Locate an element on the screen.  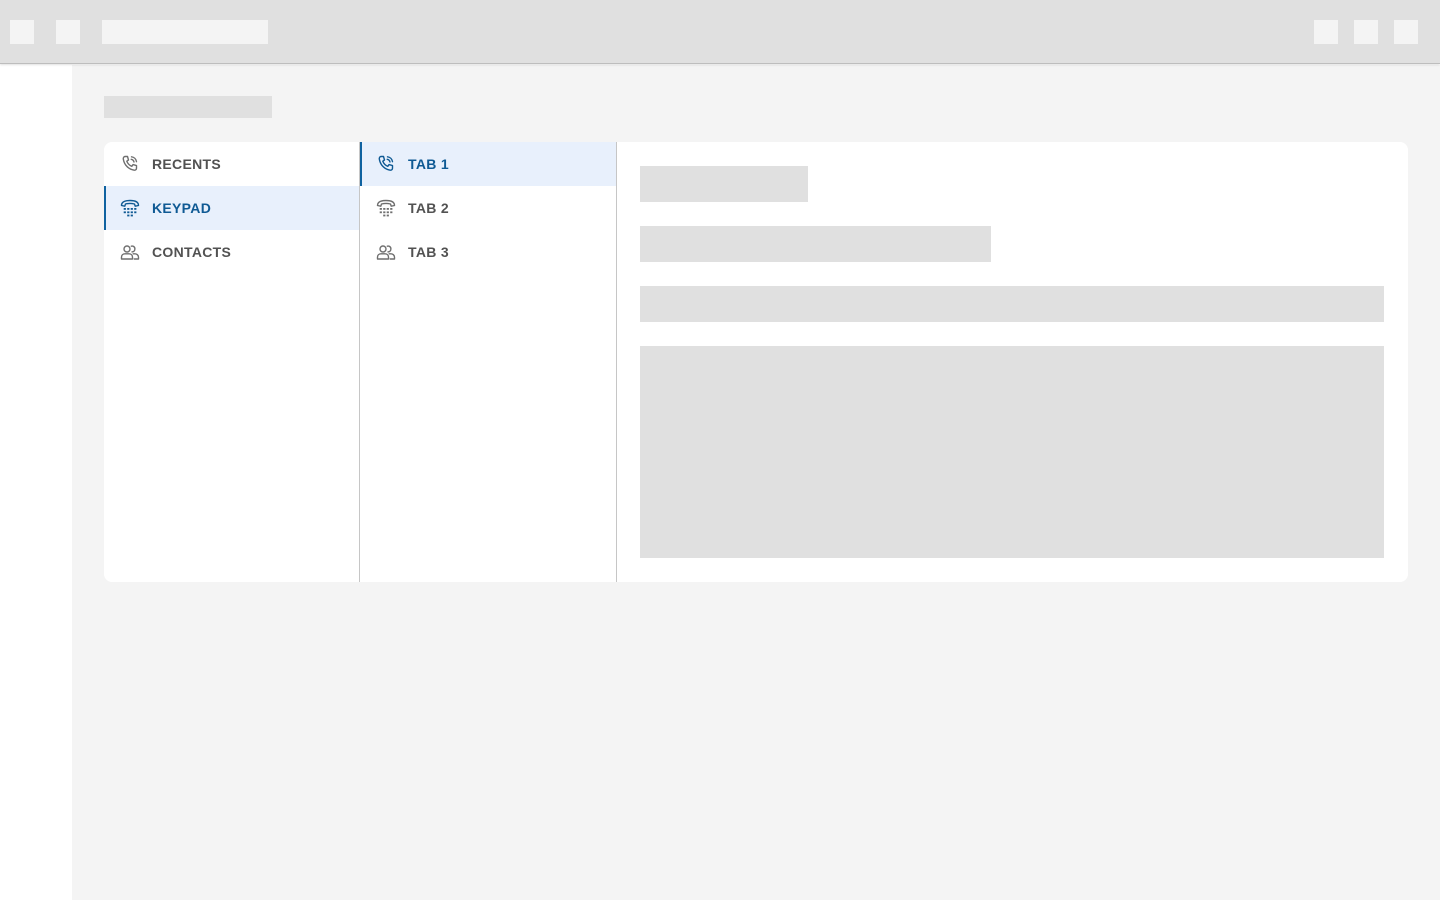
subheading-placeholder is located at coordinates (815, 244).